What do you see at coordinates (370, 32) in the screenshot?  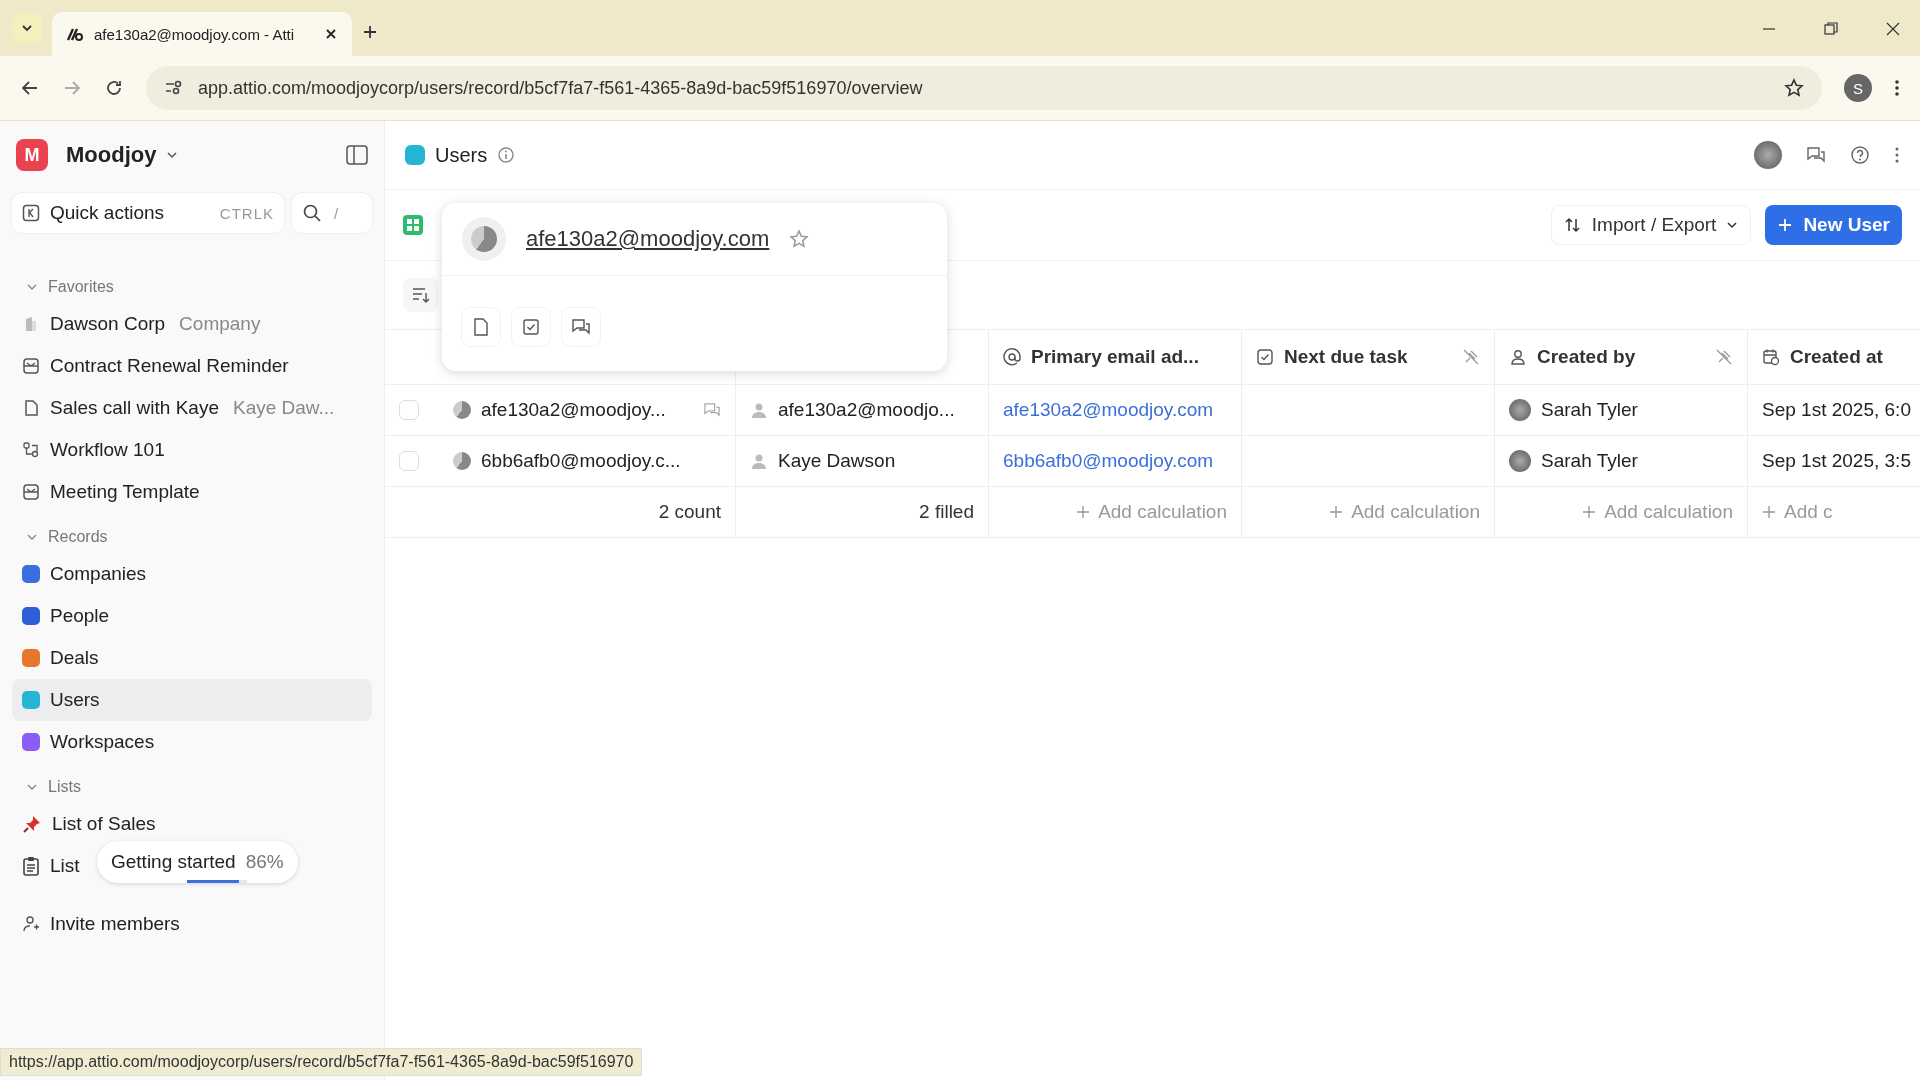 I see `new-tab-icon` at bounding box center [370, 32].